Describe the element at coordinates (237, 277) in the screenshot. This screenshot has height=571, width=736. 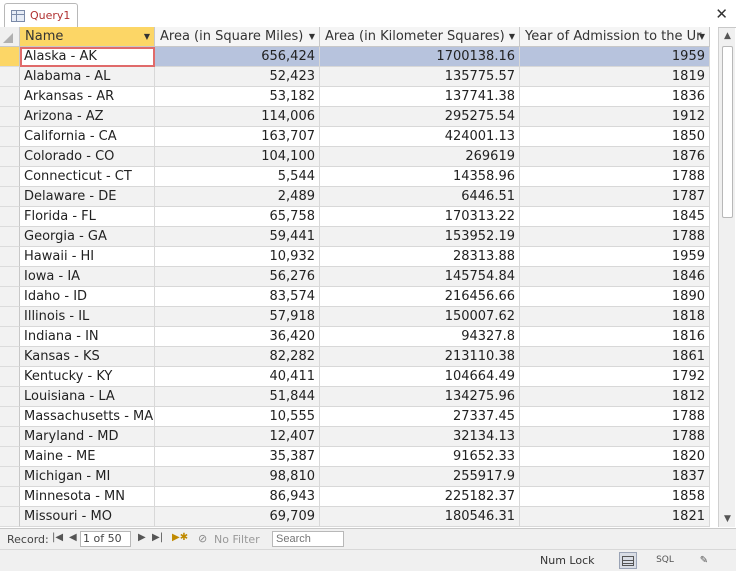
I see `table-cell: 56,276` at that location.